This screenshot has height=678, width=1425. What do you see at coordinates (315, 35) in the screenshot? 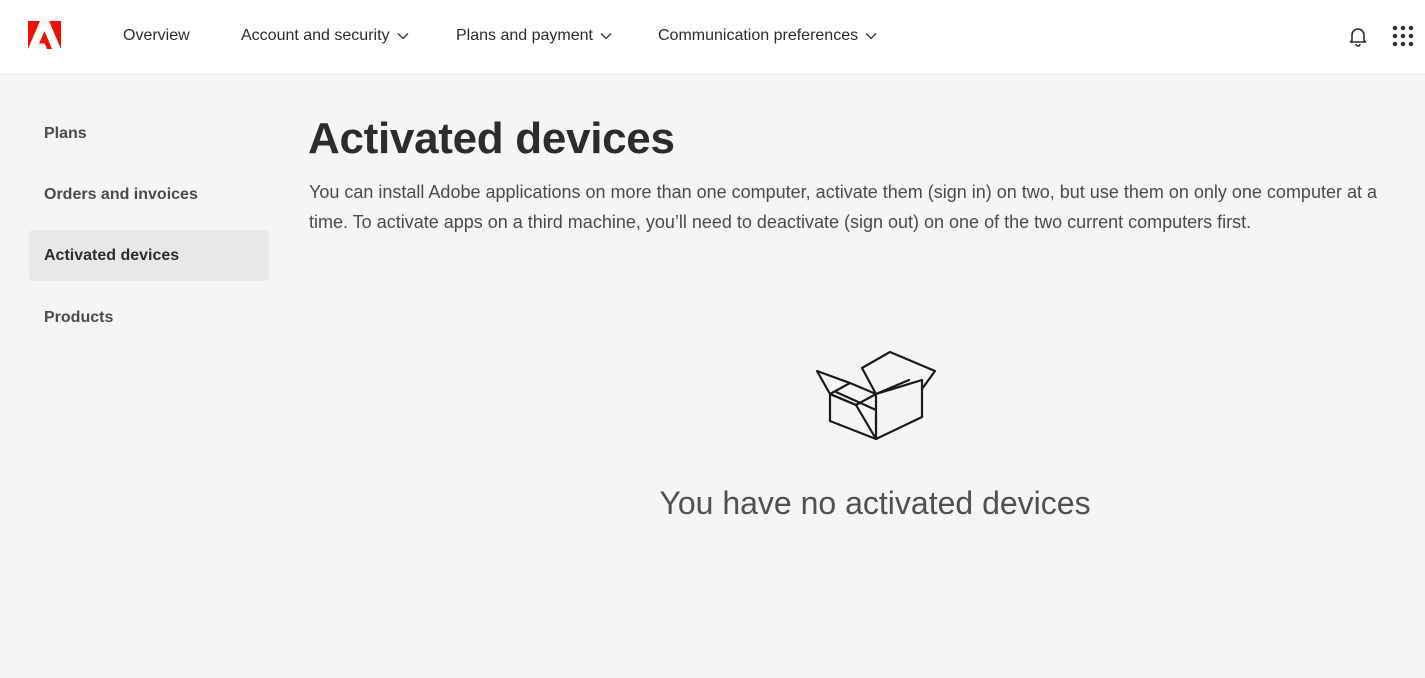
I see `nav-account-and-security-label: Account and security` at bounding box center [315, 35].